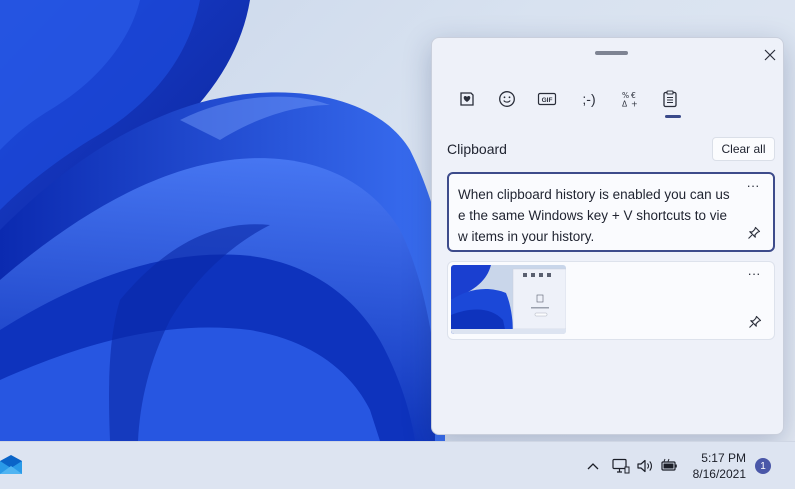  I want to click on show-hidden-icons-button, so click(593, 465).